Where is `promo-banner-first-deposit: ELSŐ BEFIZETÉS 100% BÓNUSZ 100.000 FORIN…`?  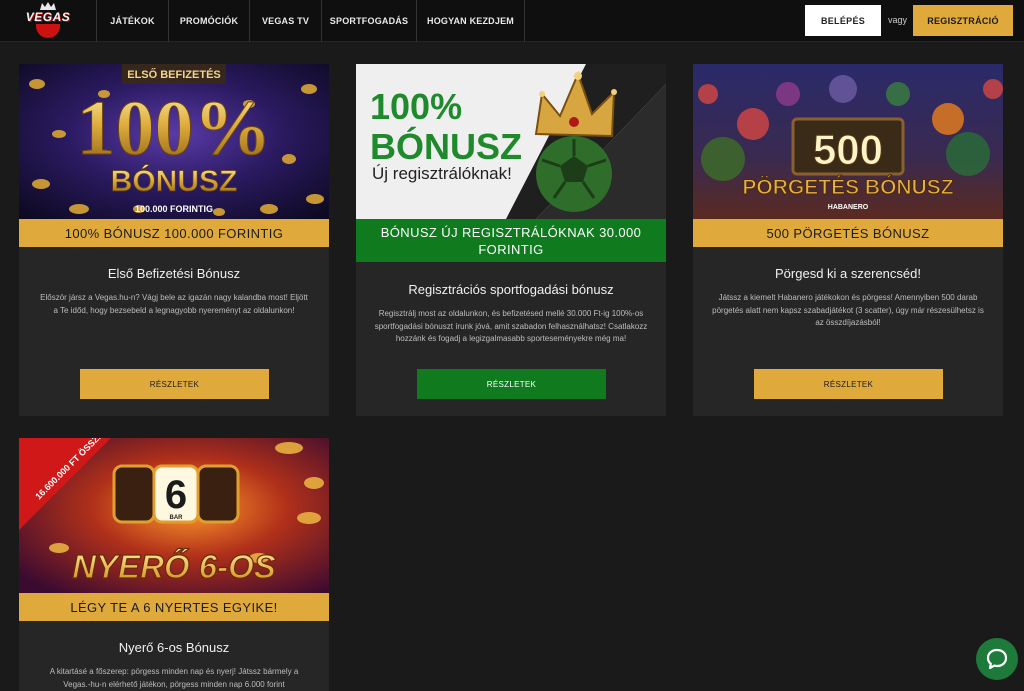 promo-banner-first-deposit: ELSŐ BEFIZETÉS 100% BÓNUSZ 100.000 FORIN… is located at coordinates (174, 141).